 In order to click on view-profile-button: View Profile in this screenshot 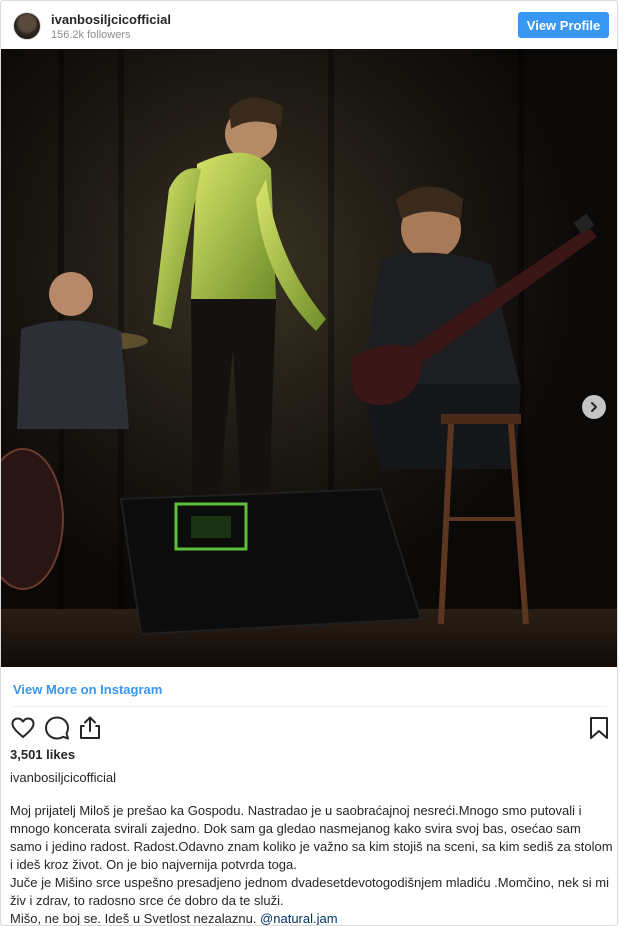, I will do `click(563, 25)`.